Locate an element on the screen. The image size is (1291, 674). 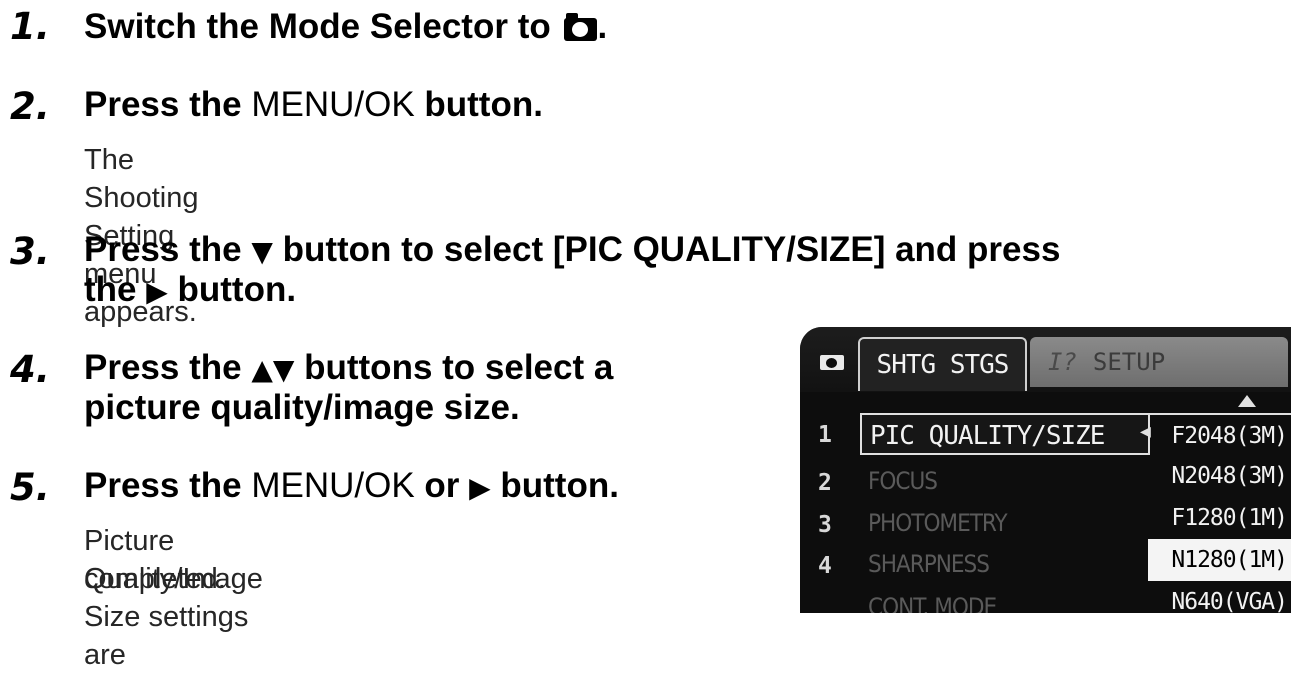
scroll-up-icon is located at coordinates (1247, 401).